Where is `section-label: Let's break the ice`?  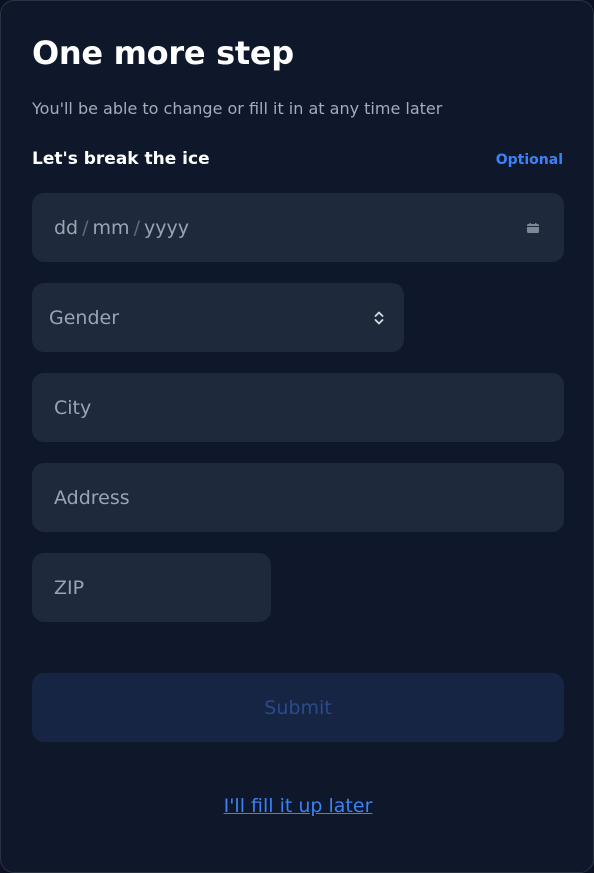 section-label: Let's break the ice is located at coordinates (121, 159).